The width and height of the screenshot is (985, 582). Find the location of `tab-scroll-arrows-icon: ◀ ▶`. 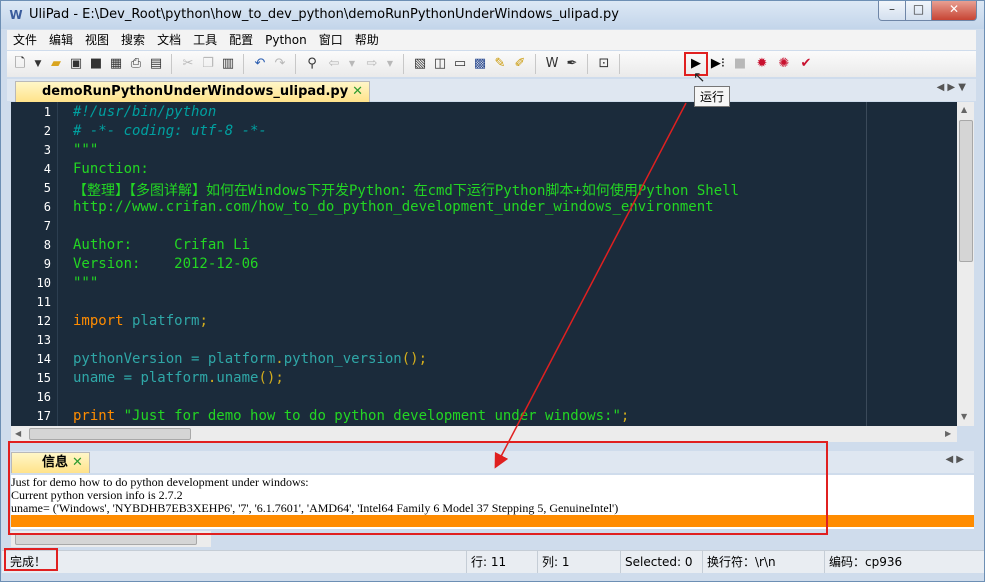

tab-scroll-arrows-icon: ◀ ▶ is located at coordinates (954, 459).